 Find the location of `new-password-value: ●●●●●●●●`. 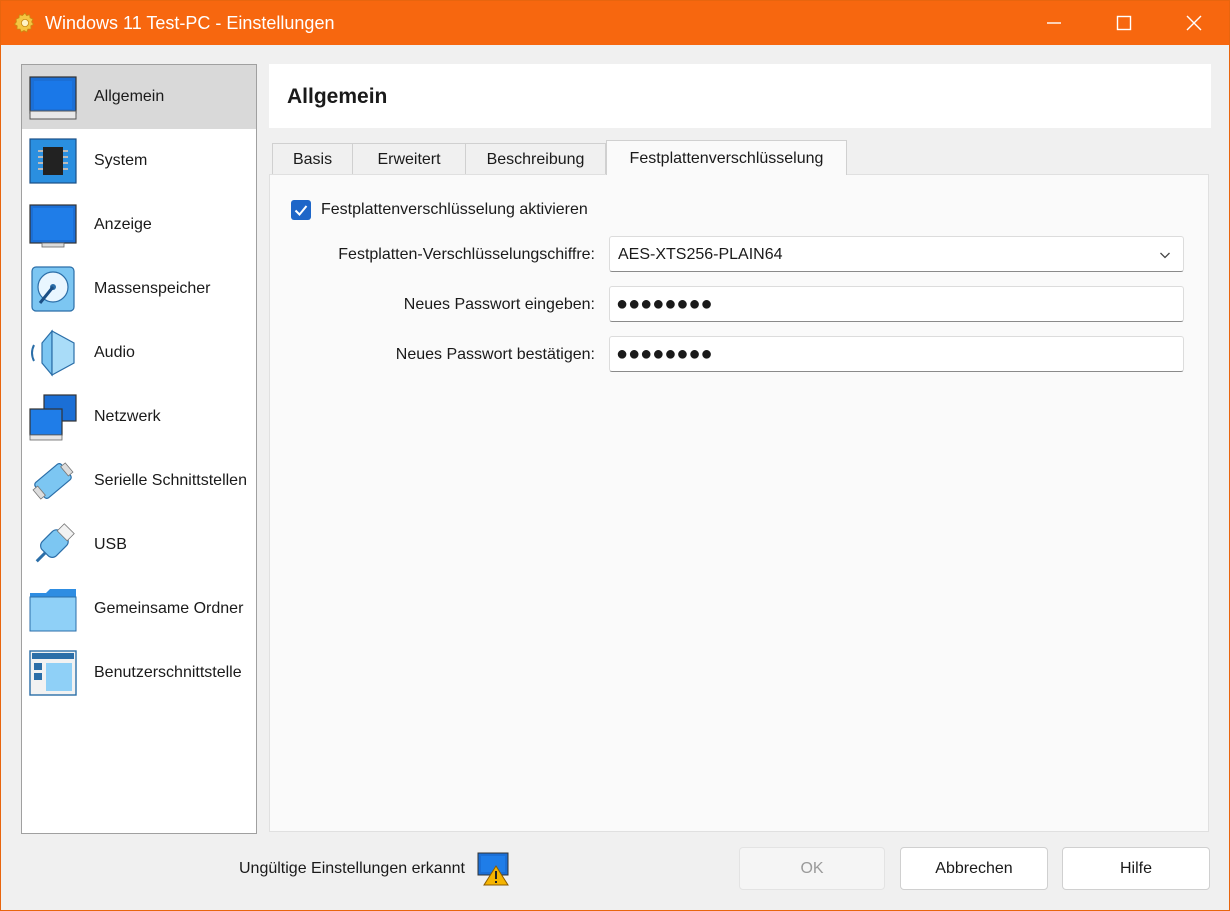

new-password-value: ●●●●●●●● is located at coordinates (664, 304).